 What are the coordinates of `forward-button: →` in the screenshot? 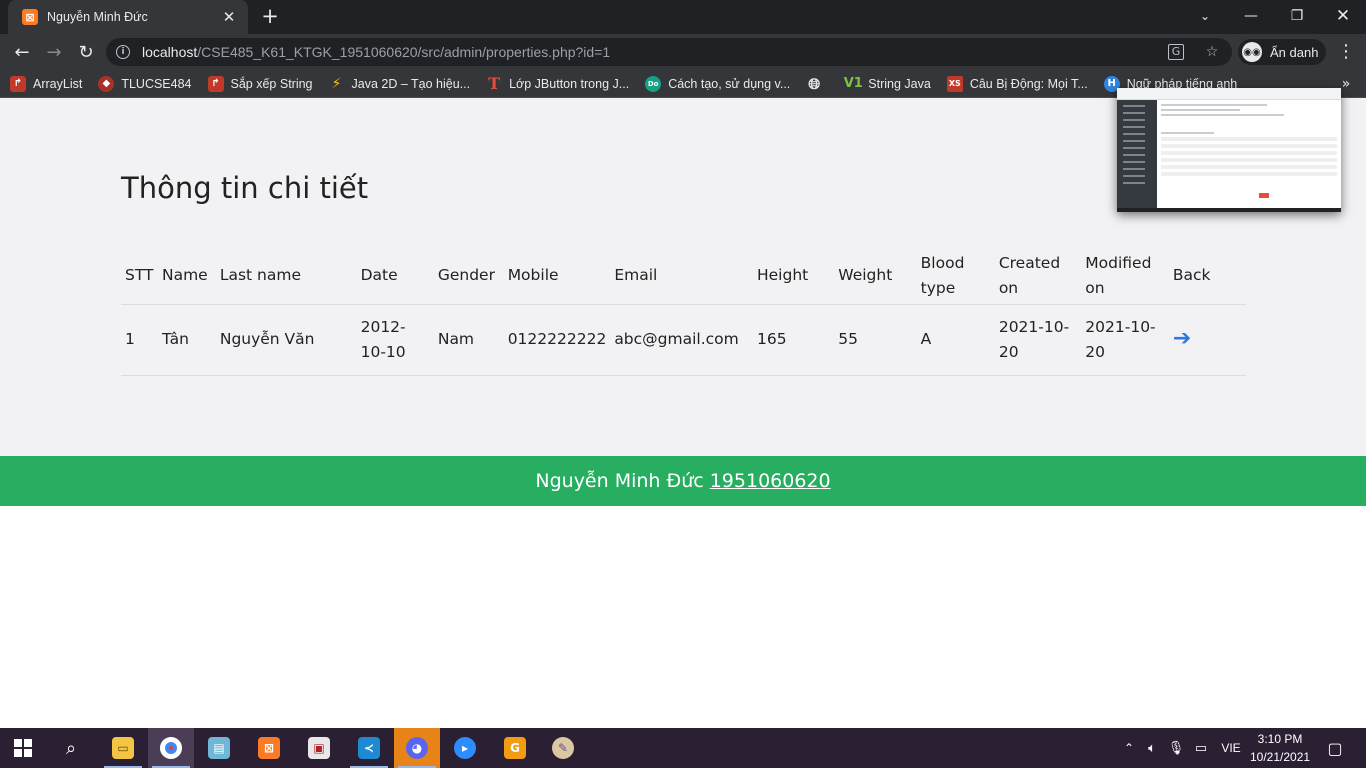 It's located at (54, 52).